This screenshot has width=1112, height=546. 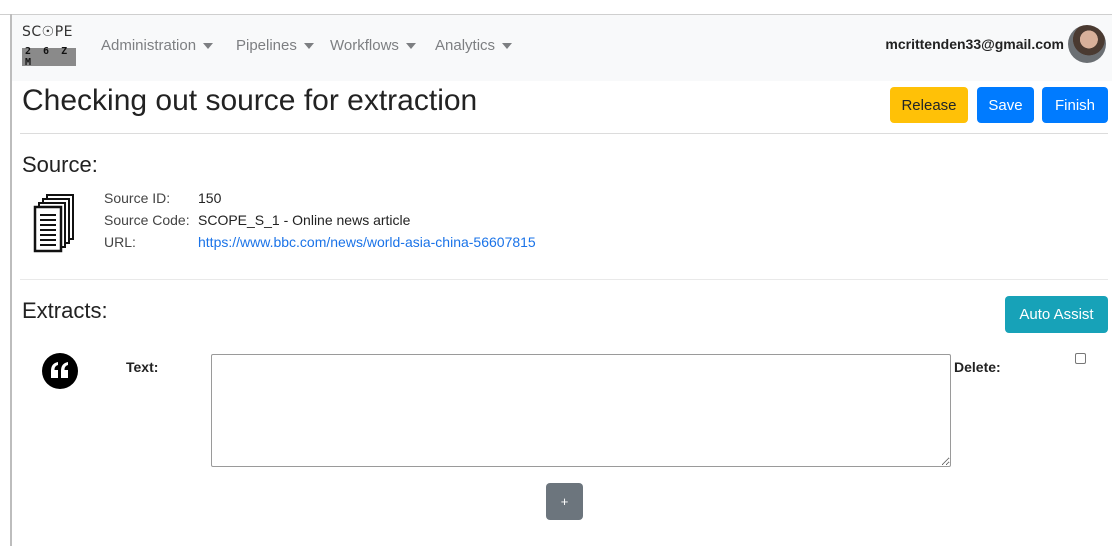 What do you see at coordinates (564, 501) in the screenshot?
I see `add-extract-button: +` at bounding box center [564, 501].